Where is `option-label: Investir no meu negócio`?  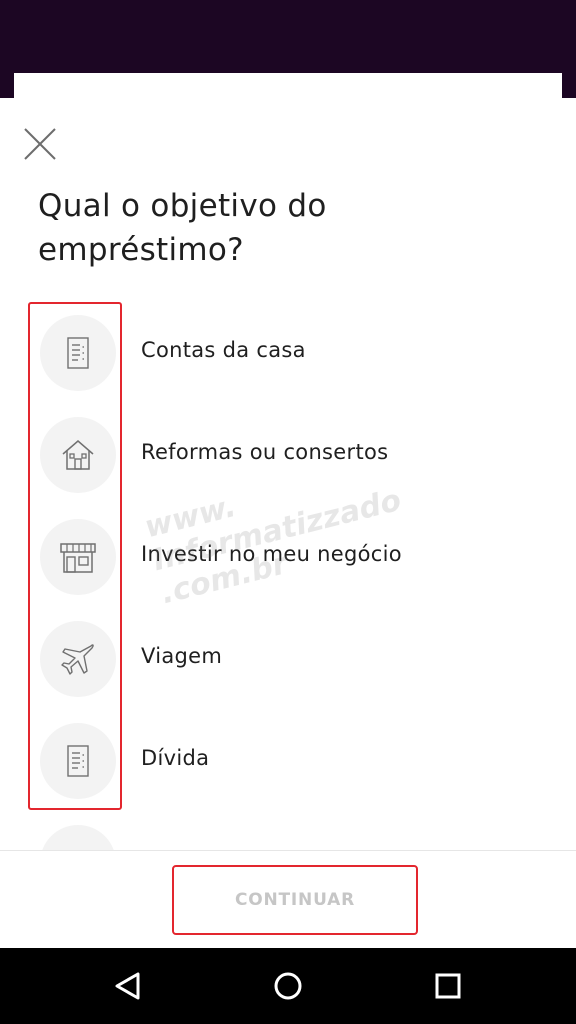 option-label: Investir no meu negócio is located at coordinates (271, 554).